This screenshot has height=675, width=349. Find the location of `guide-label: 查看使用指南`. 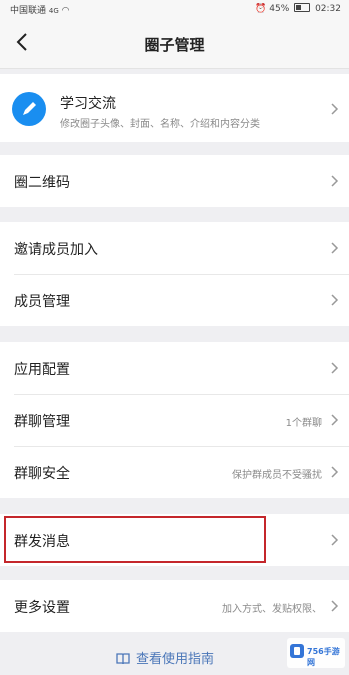

guide-label: 查看使用指南 is located at coordinates (175, 659).